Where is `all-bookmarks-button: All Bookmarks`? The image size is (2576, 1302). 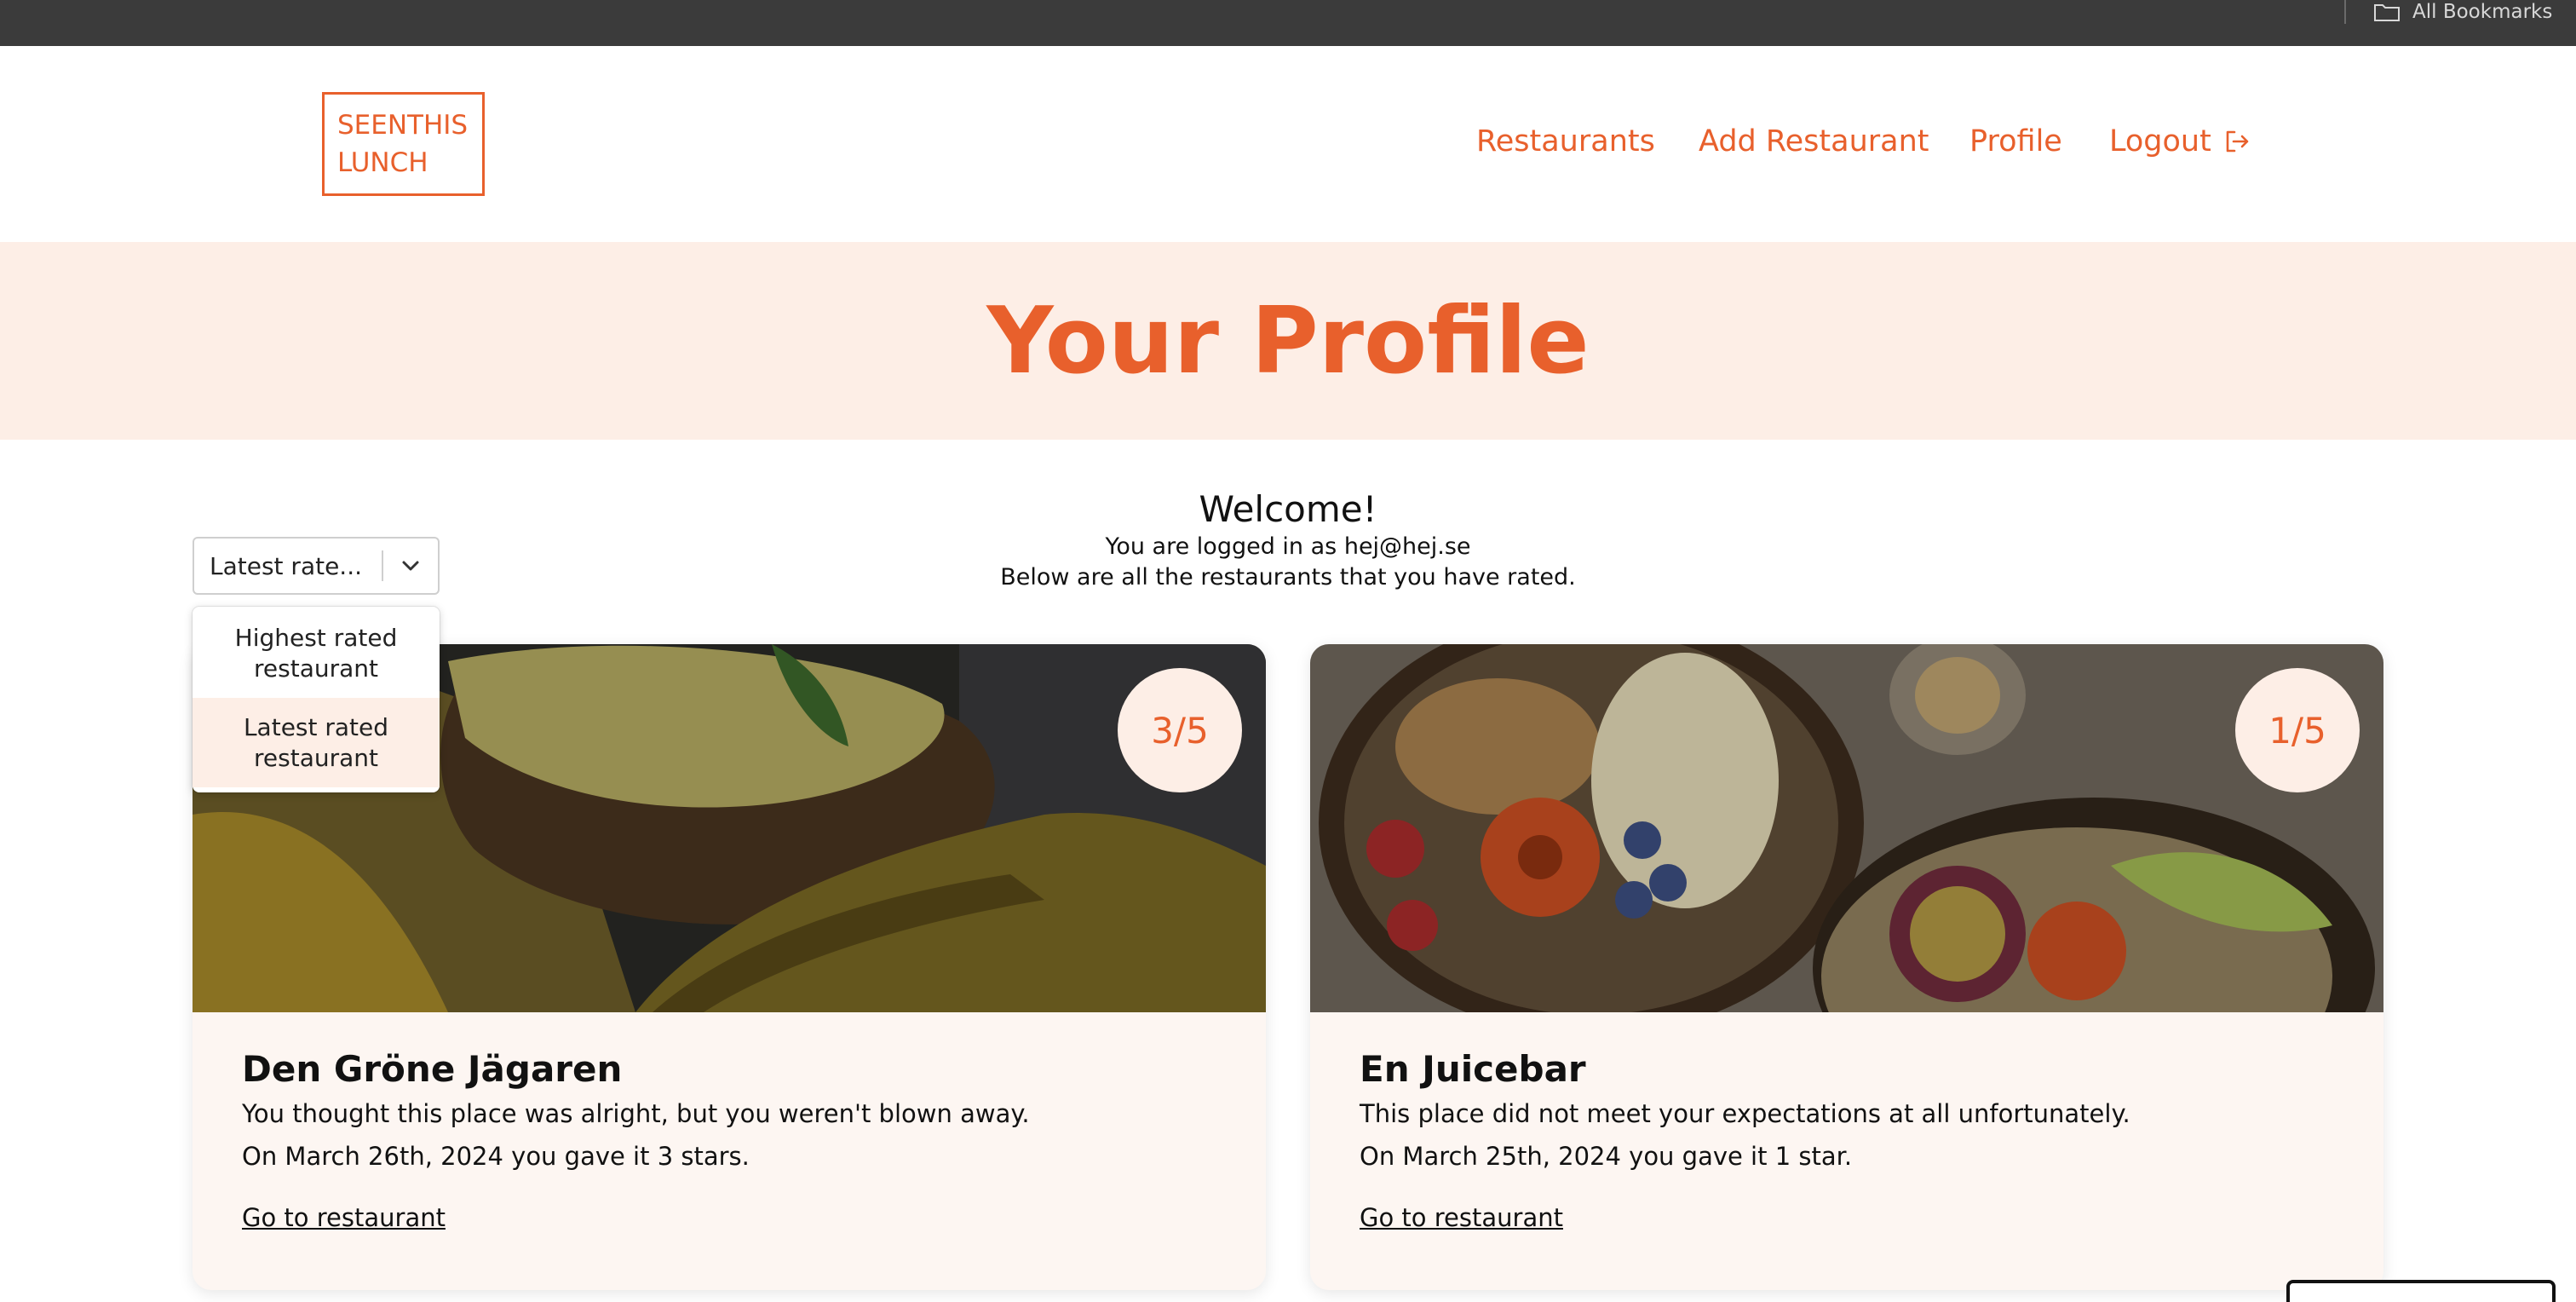 all-bookmarks-button: All Bookmarks is located at coordinates (2462, 12).